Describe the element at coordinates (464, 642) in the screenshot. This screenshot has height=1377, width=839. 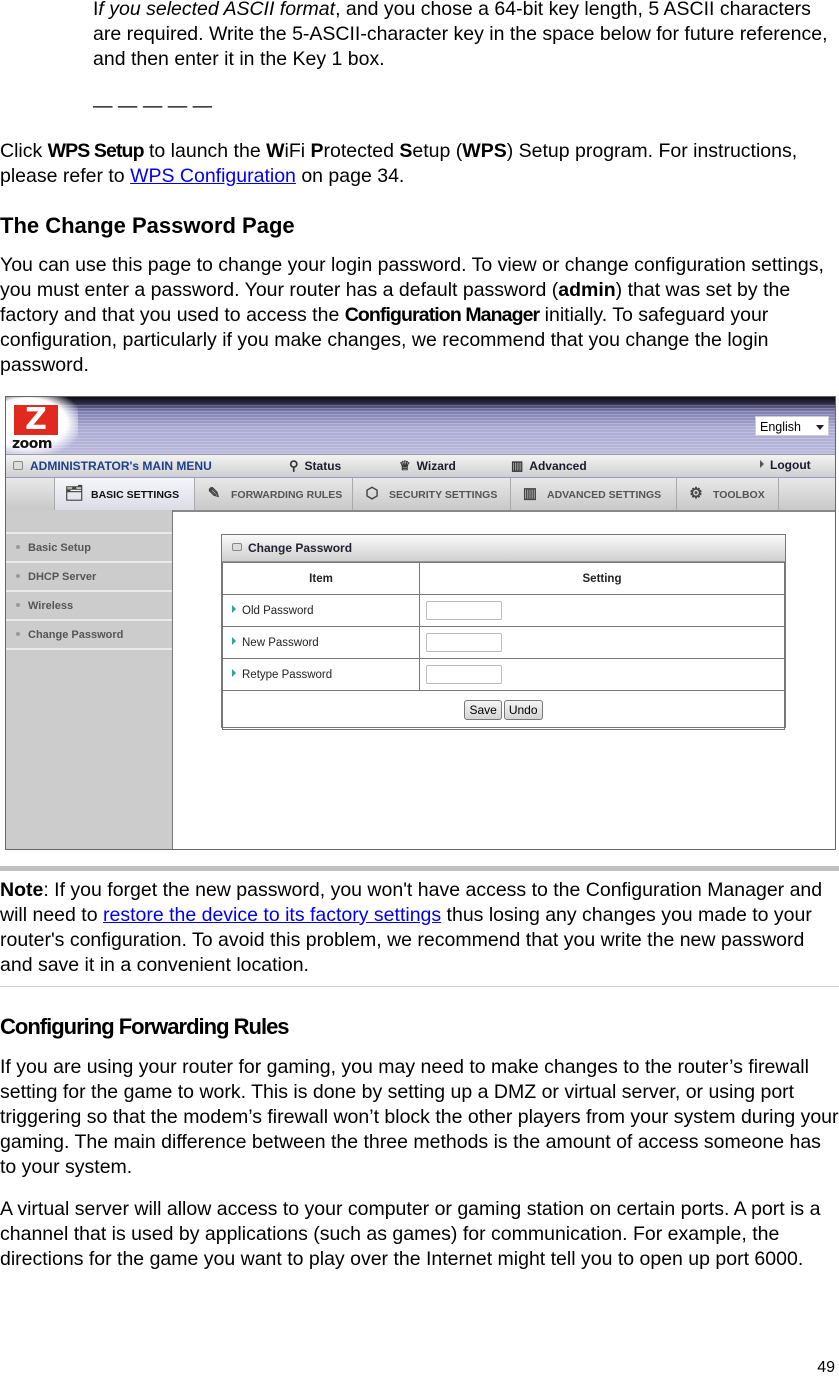
I see `new-password-input` at that location.